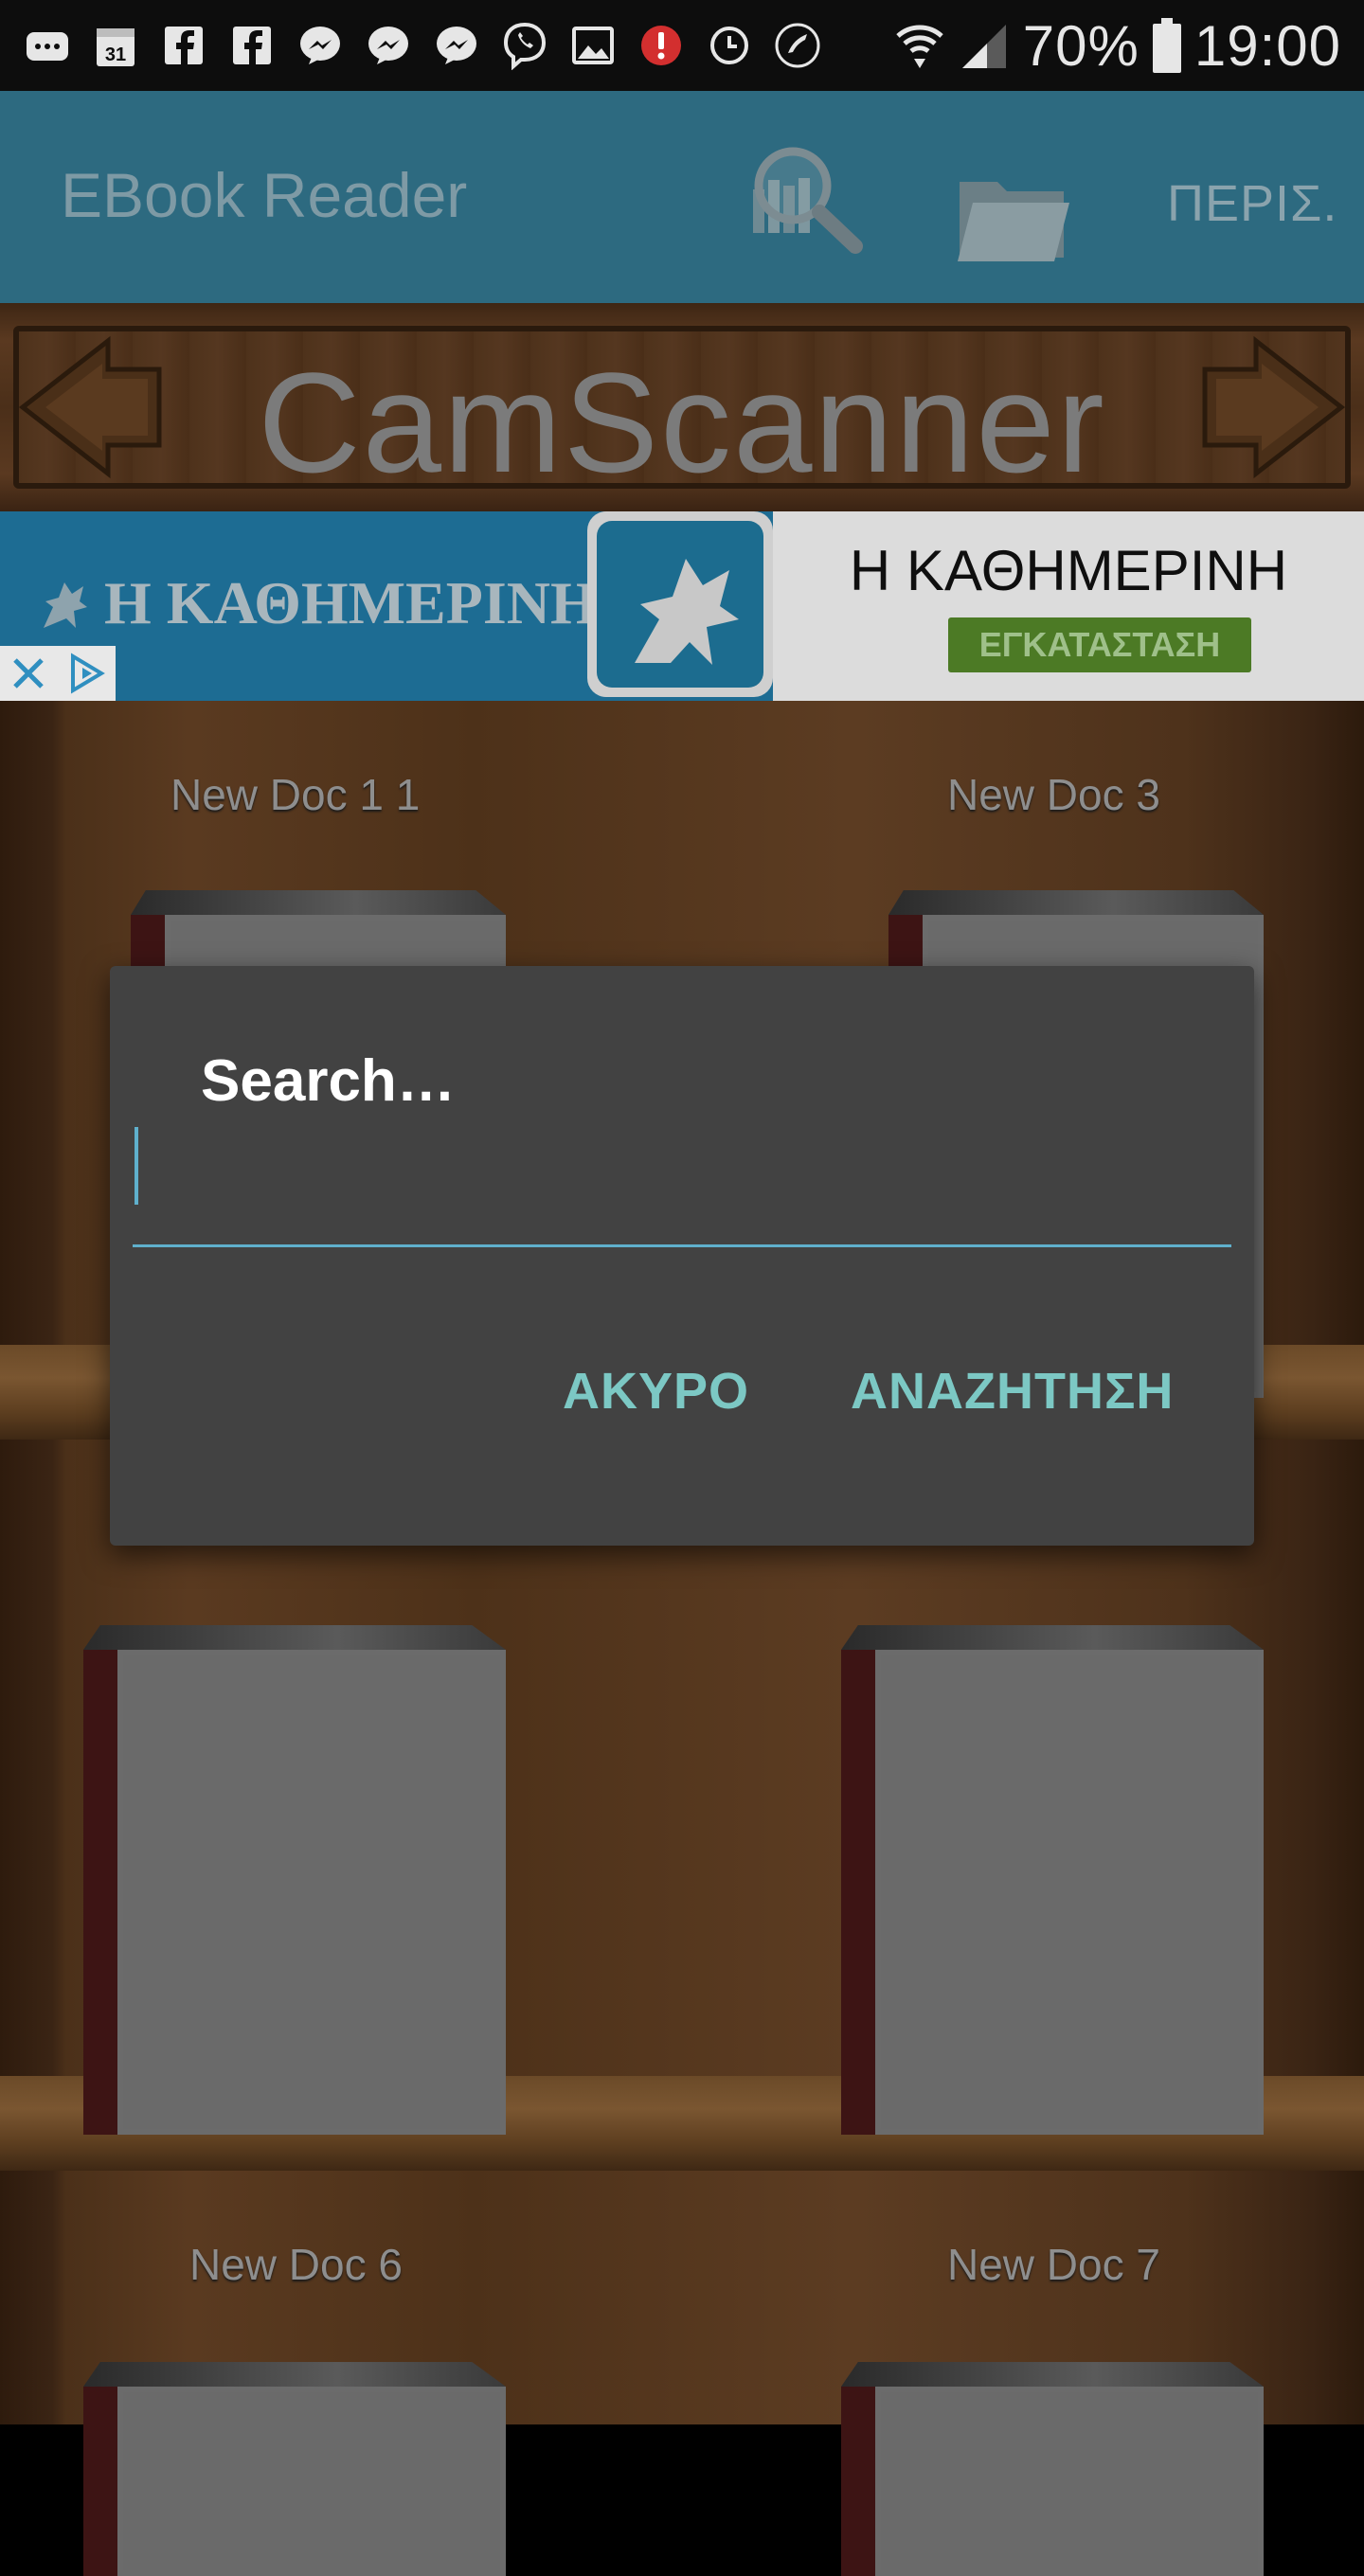 The width and height of the screenshot is (1364, 2576). Describe the element at coordinates (661, 45) in the screenshot. I see `alert-icon` at that location.